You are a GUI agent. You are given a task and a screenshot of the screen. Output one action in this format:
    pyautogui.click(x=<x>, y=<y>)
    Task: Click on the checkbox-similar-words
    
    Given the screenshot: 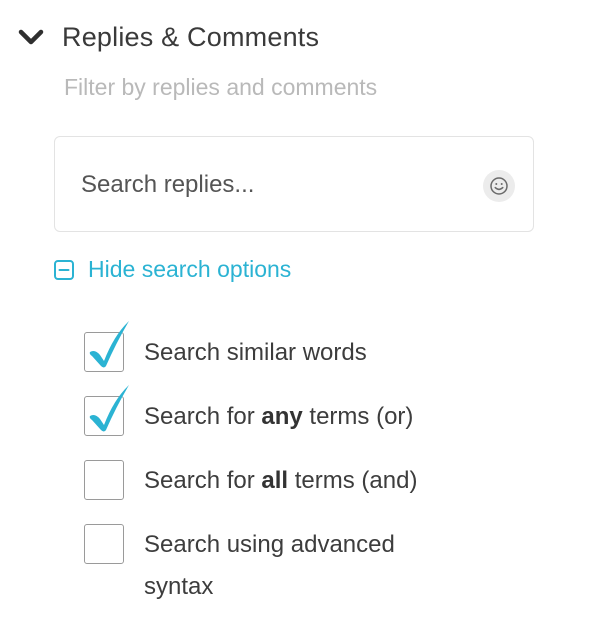 What is the action you would take?
    pyautogui.click(x=106, y=346)
    